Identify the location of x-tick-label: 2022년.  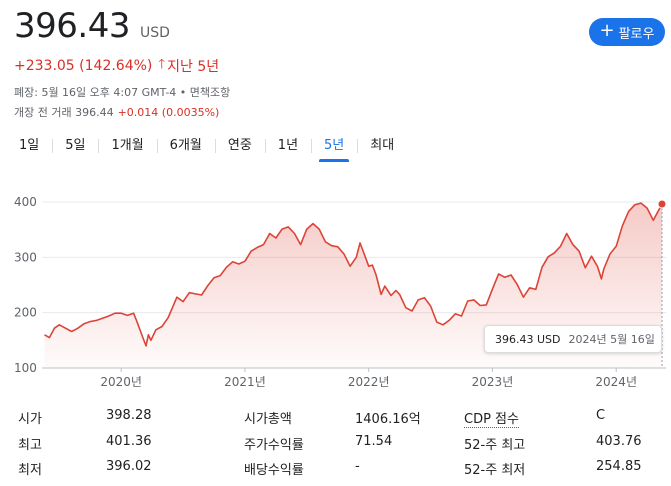
(369, 382).